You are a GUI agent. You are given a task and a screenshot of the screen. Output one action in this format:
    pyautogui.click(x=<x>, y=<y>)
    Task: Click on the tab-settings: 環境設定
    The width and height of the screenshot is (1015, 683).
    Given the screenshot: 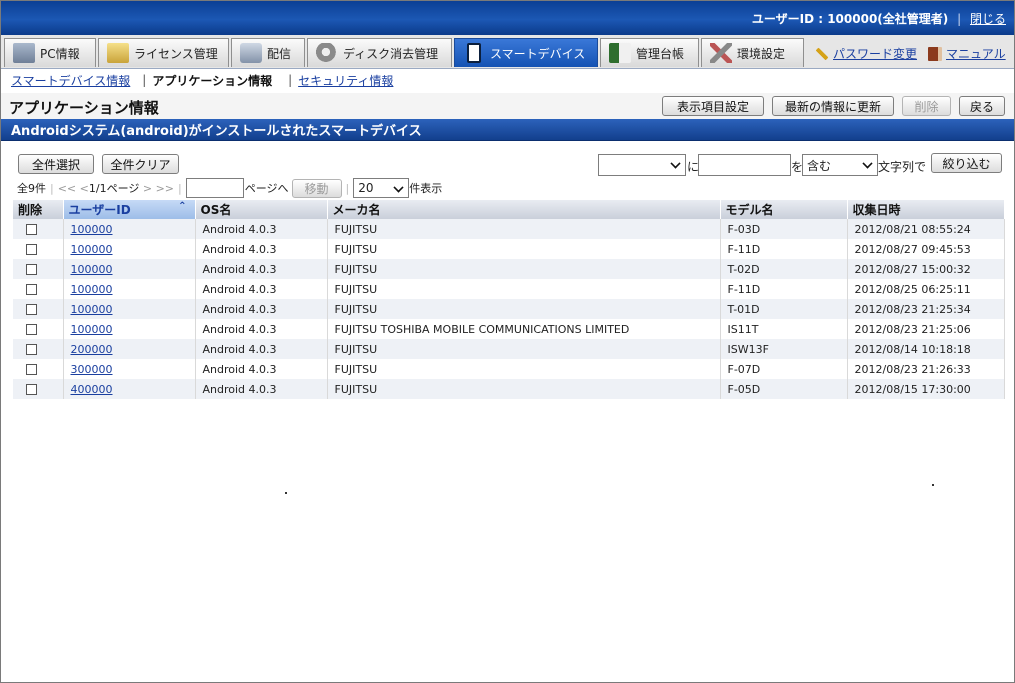 What is the action you would take?
    pyautogui.click(x=752, y=52)
    